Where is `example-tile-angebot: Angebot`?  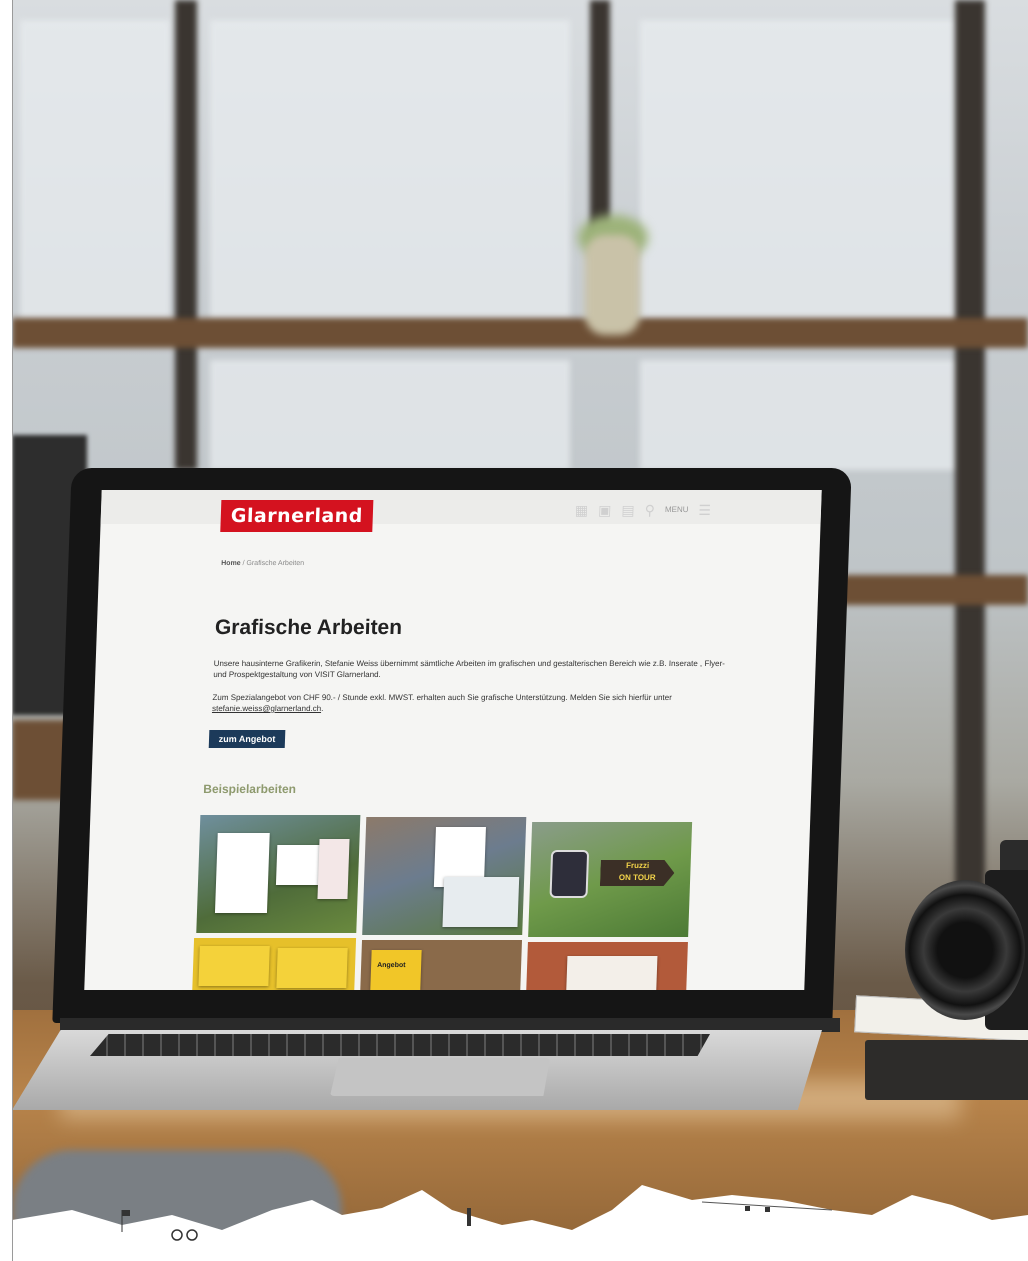 example-tile-angebot: Angebot is located at coordinates (441, 965).